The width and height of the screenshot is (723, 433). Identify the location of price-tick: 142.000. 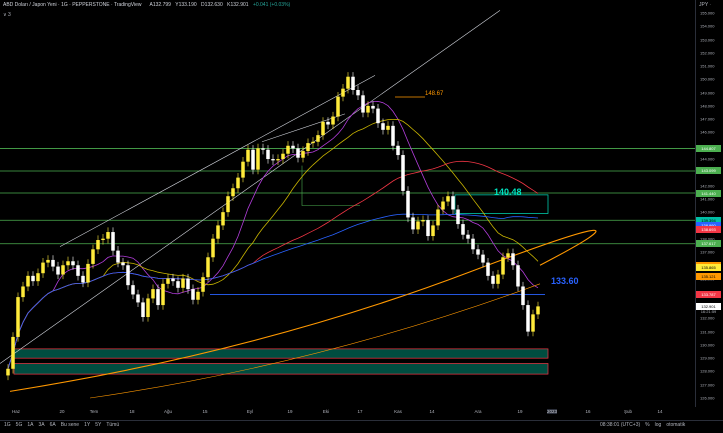
(707, 186).